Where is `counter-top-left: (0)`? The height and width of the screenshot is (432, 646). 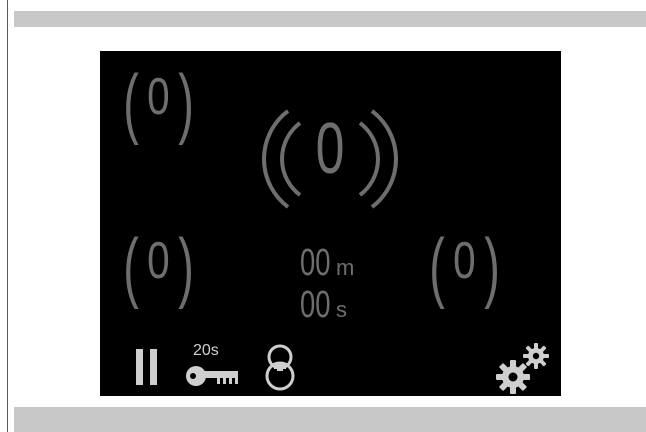 counter-top-left: (0) is located at coordinates (158, 102).